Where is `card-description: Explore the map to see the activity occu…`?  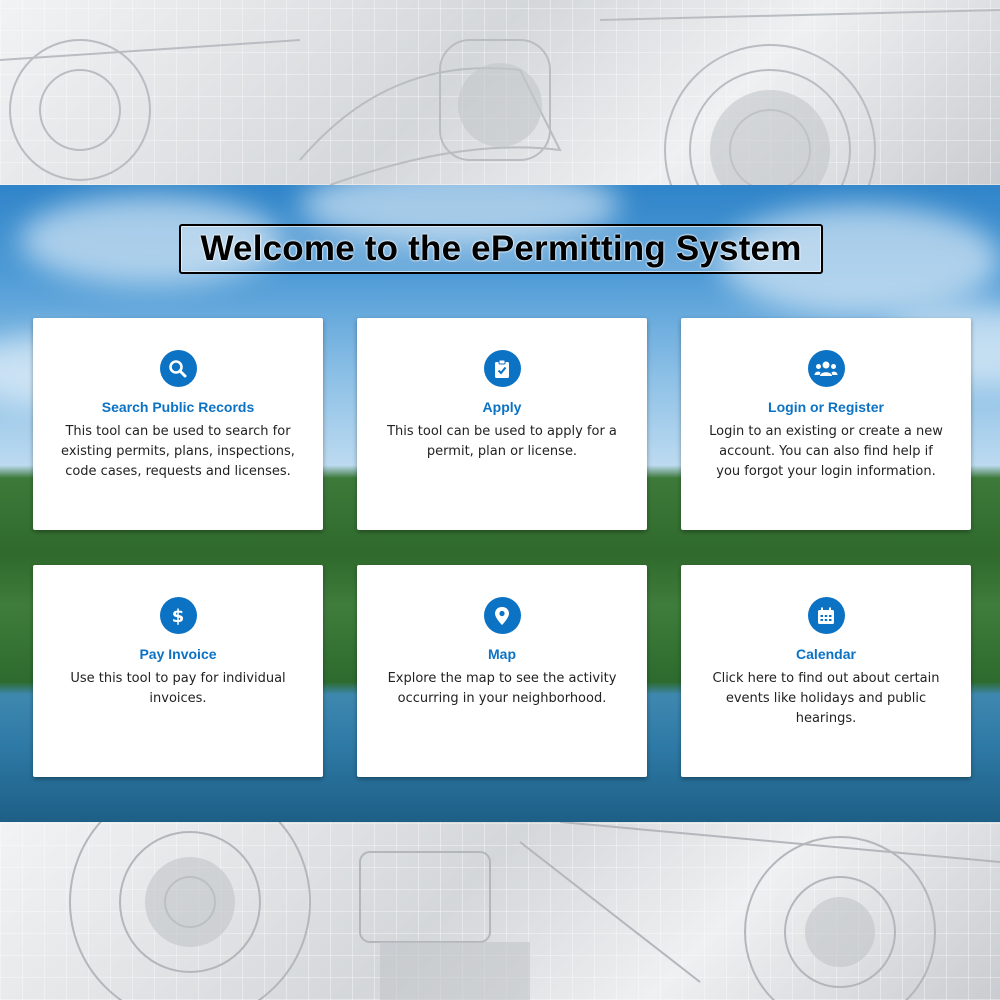 card-description: Explore the map to see the activity occu… is located at coordinates (502, 688).